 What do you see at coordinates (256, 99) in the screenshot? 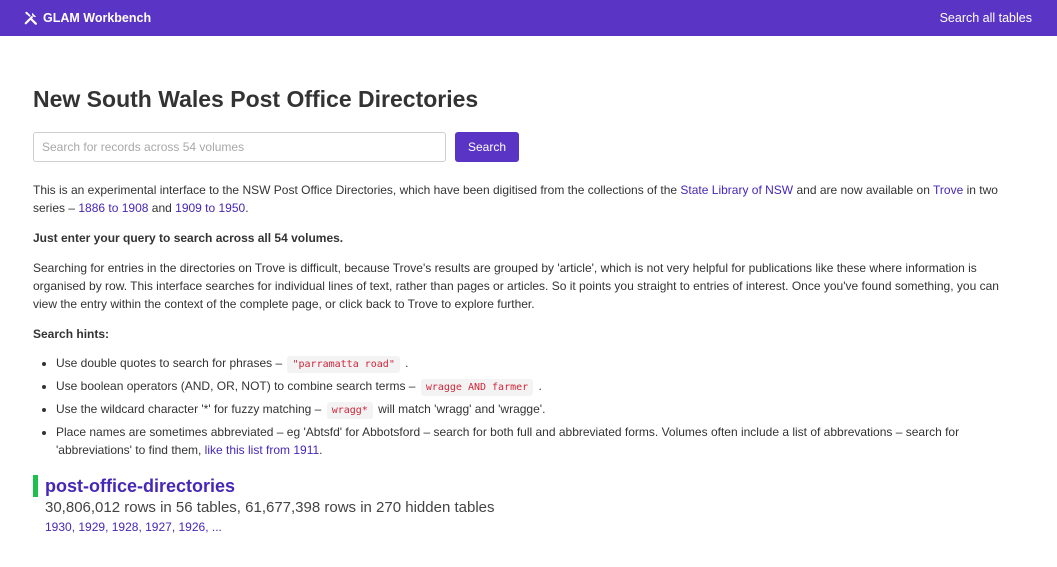
I see `page-title: New South Wales Post Office Directories` at bounding box center [256, 99].